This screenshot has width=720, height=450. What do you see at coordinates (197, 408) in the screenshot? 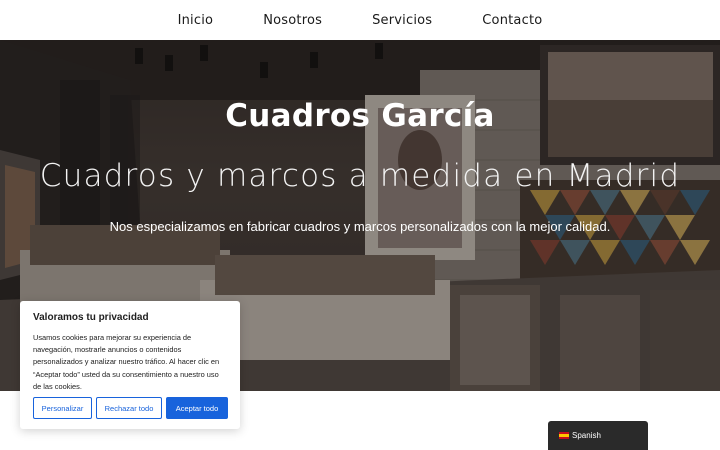
I see `cookie-accept-button: Aceptar todo` at bounding box center [197, 408].